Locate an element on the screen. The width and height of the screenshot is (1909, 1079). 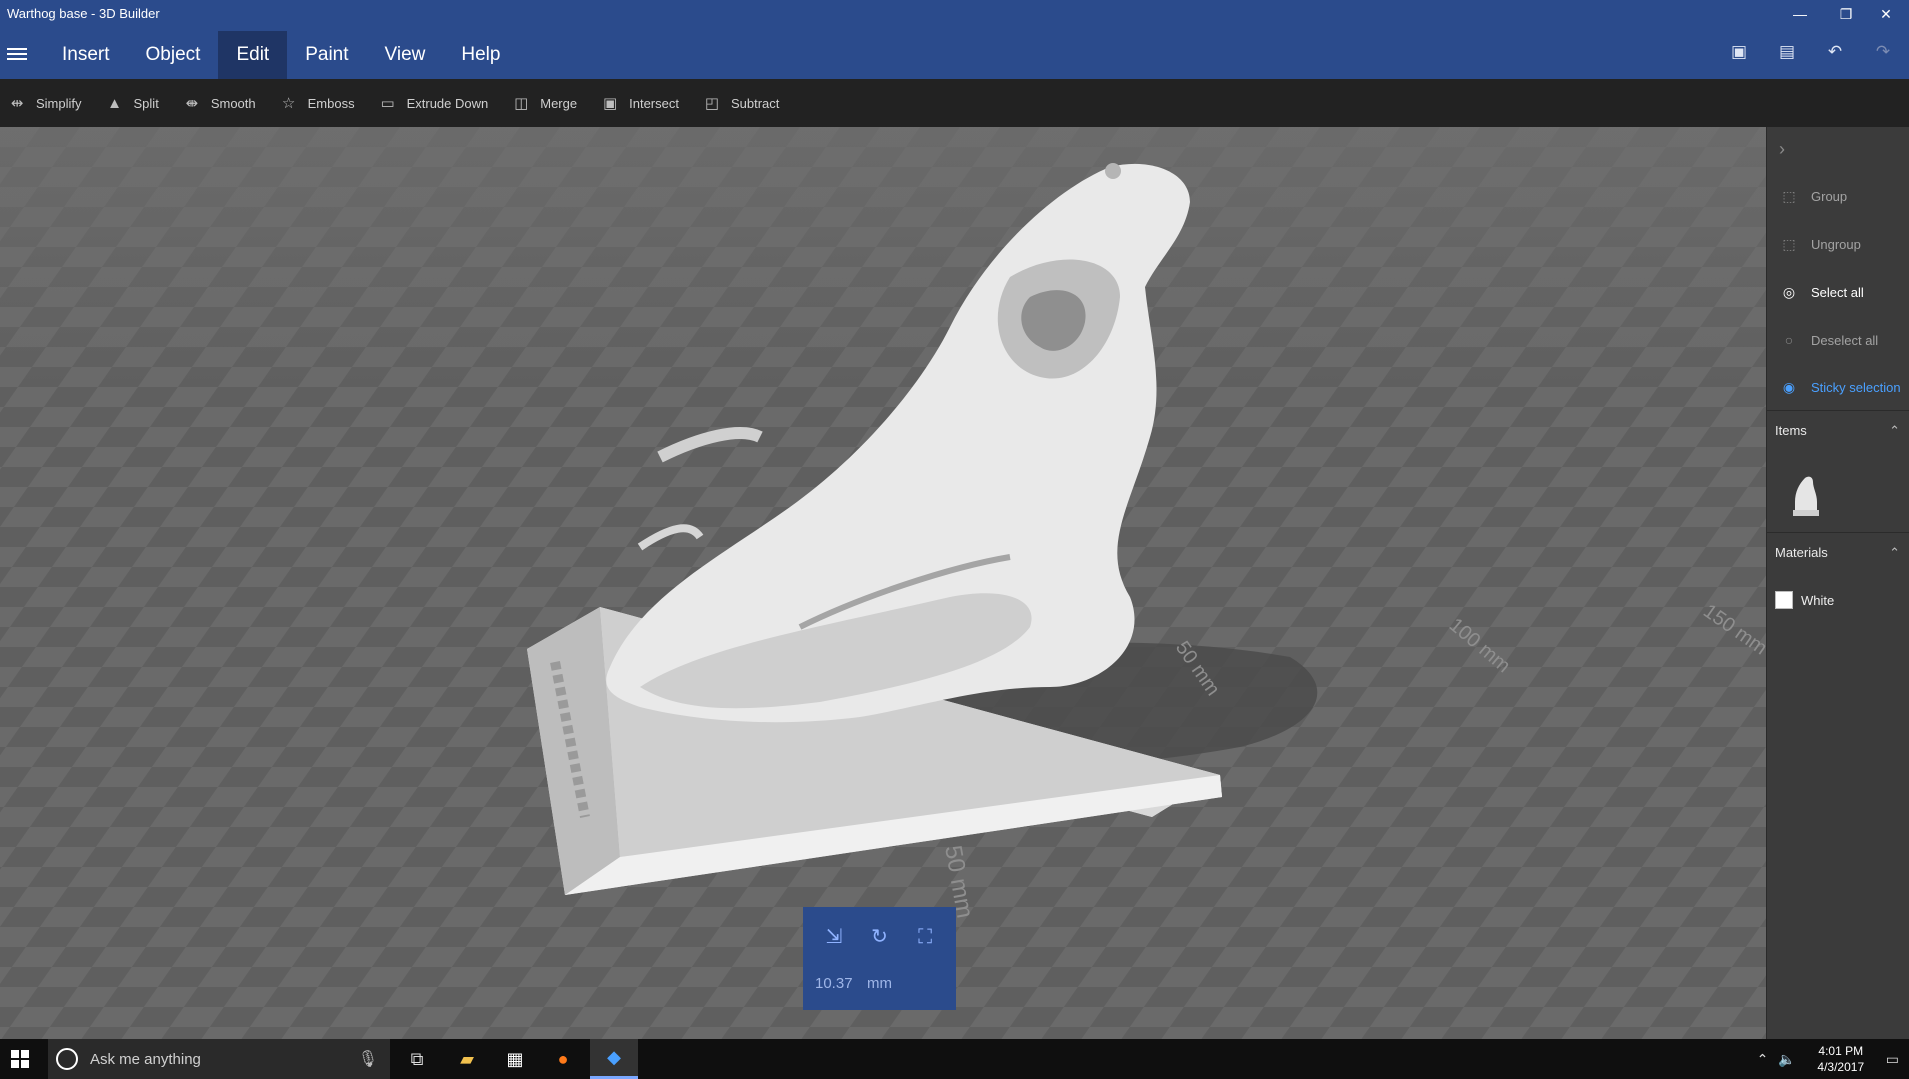
menu-view: View is located at coordinates (405, 55).